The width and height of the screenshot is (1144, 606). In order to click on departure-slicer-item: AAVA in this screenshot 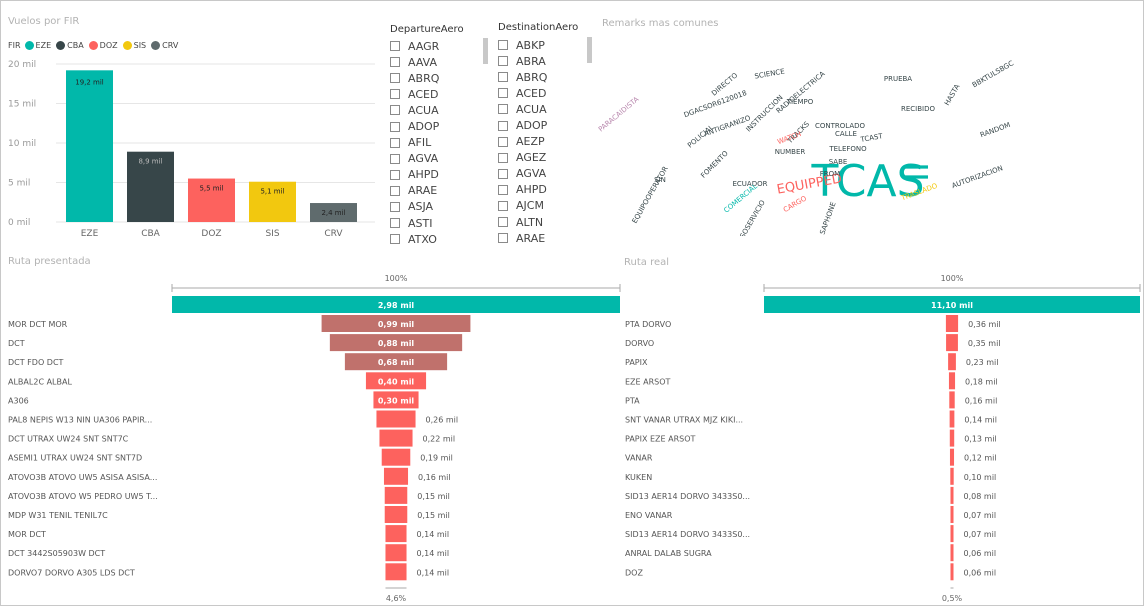, I will do `click(414, 62)`.